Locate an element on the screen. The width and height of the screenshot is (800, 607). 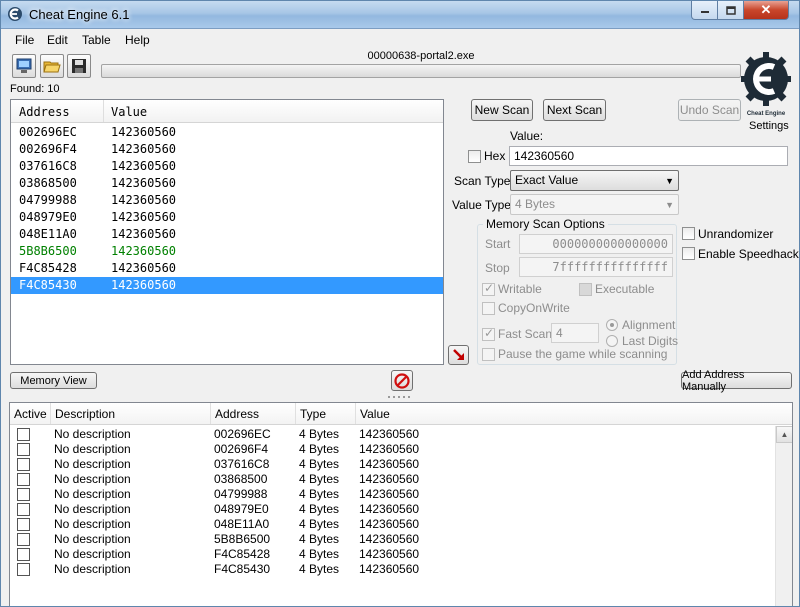
open-file-button is located at coordinates (52, 66).